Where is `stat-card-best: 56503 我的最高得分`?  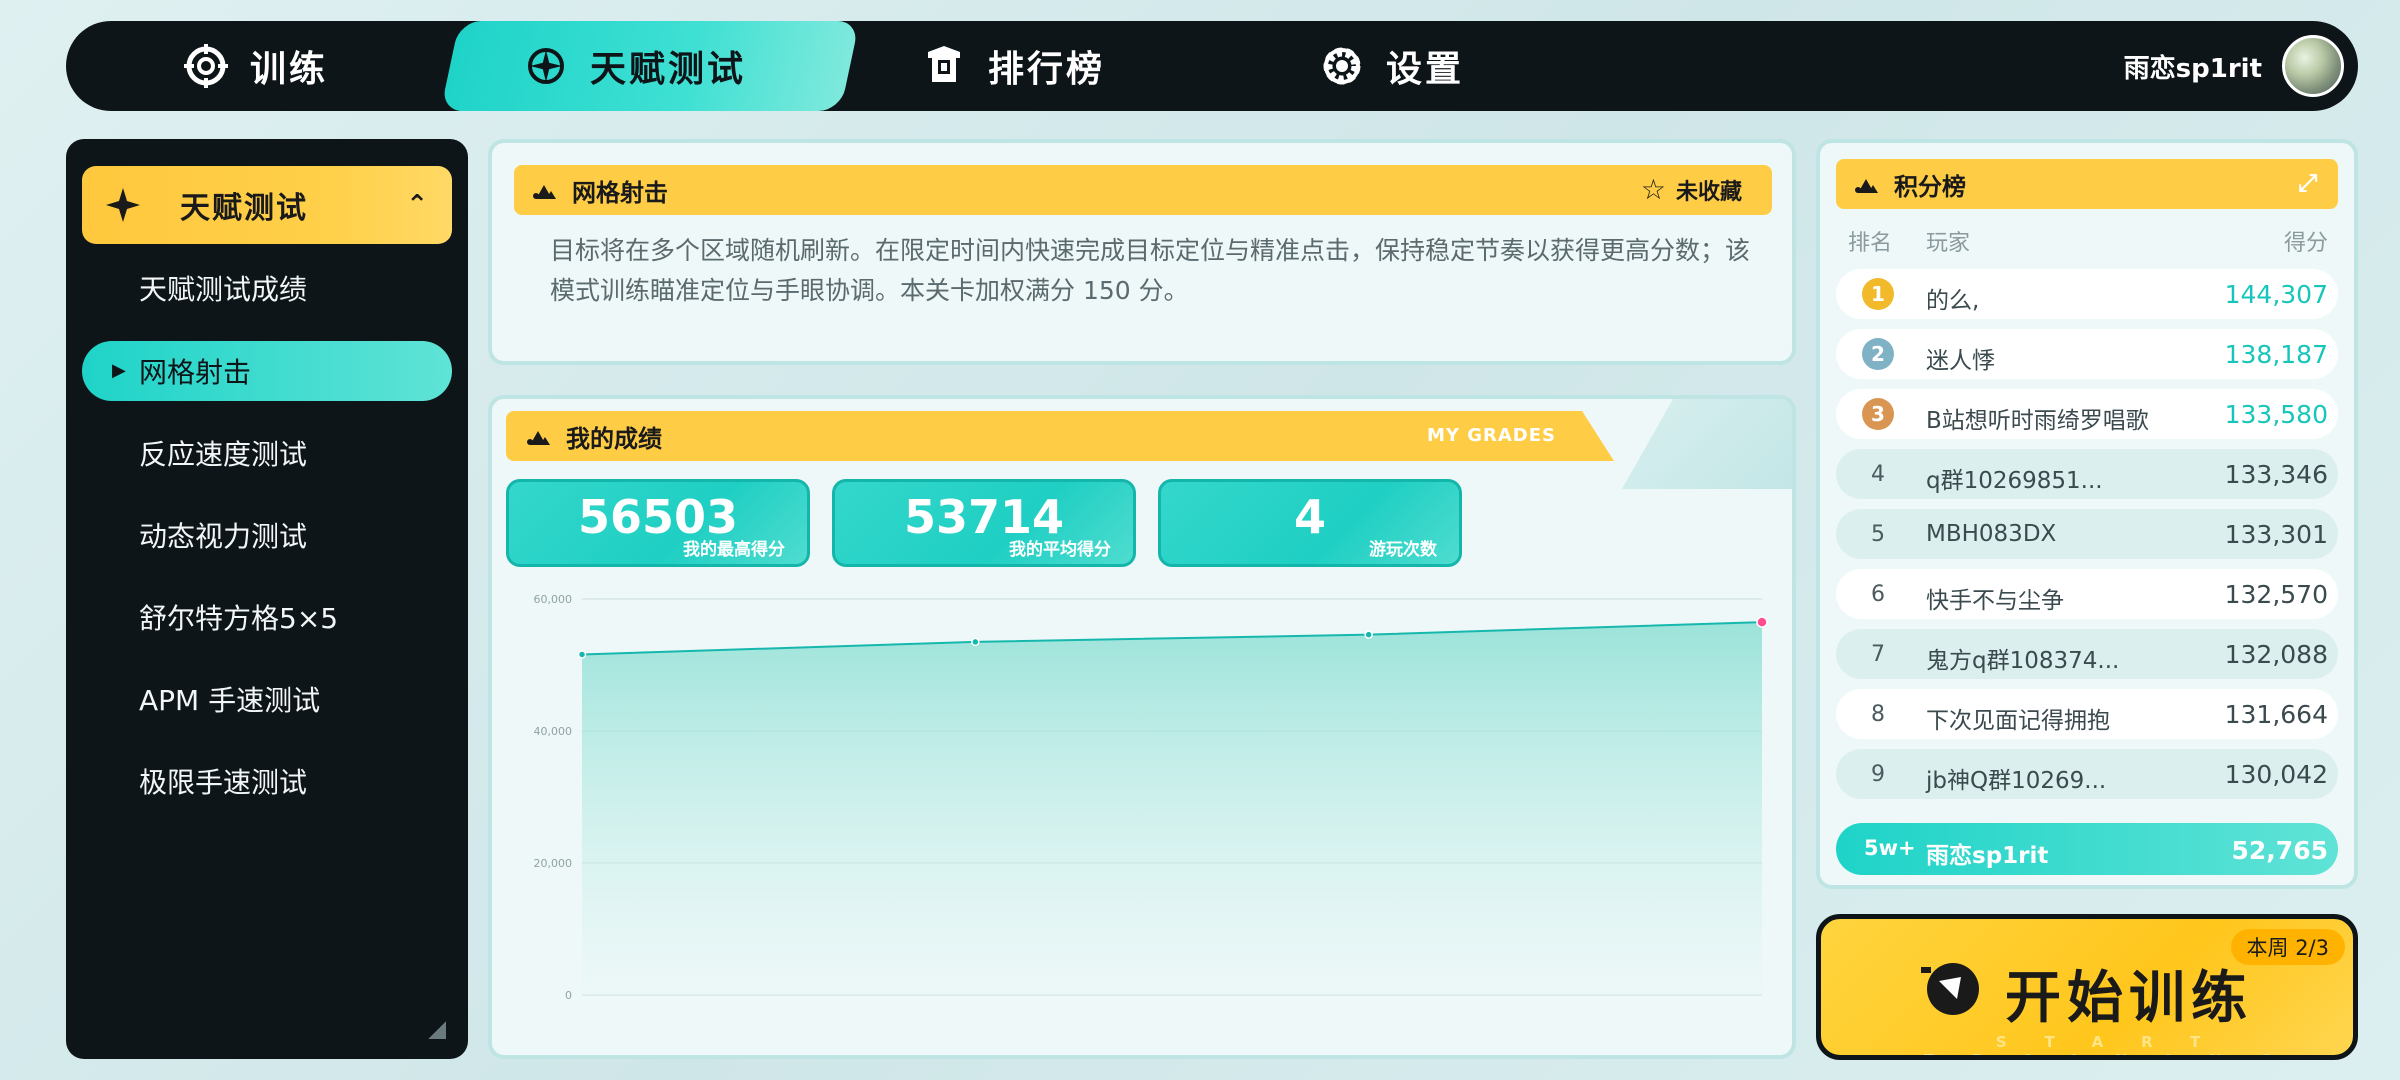
stat-card-best: 56503 我的最高得分 is located at coordinates (658, 523).